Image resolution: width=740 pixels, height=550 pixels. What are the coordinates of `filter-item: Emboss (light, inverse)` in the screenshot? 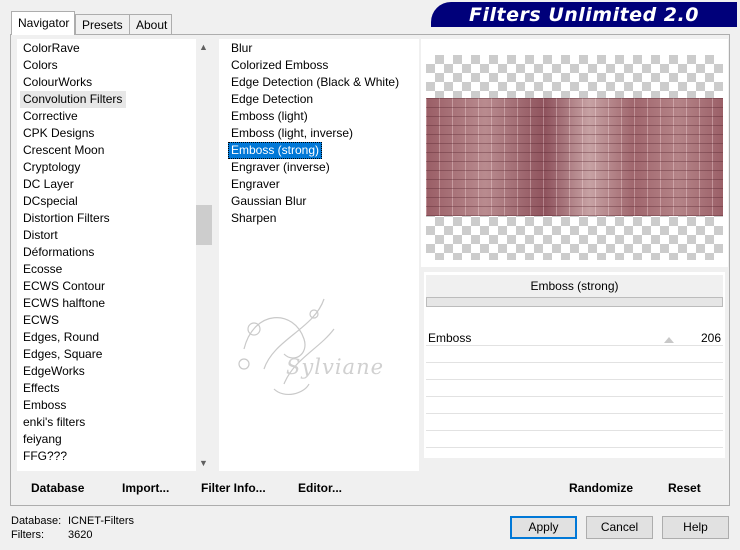 It's located at (323, 133).